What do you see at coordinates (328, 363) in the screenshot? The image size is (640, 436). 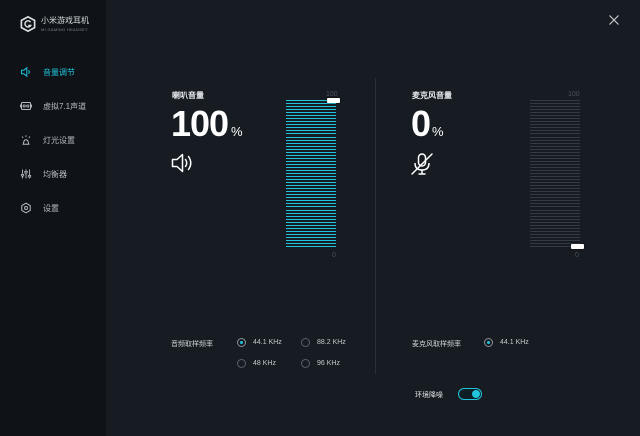 I see `rate-option-label: 96 KHz` at bounding box center [328, 363].